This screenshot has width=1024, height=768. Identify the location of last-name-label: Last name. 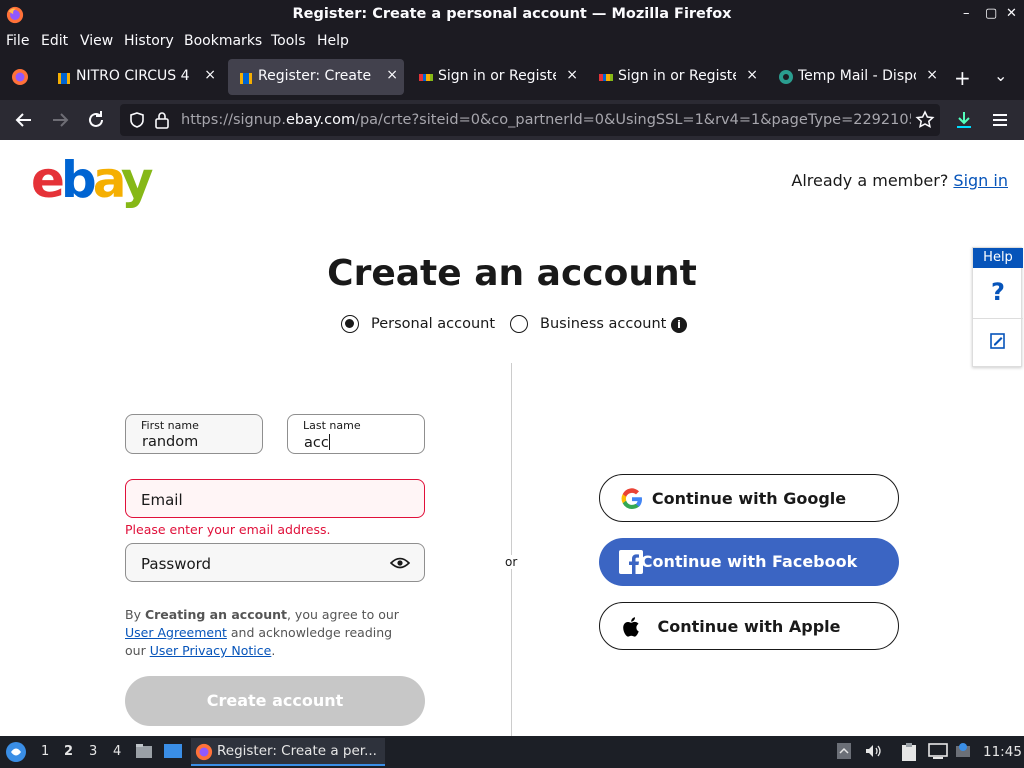
(332, 425).